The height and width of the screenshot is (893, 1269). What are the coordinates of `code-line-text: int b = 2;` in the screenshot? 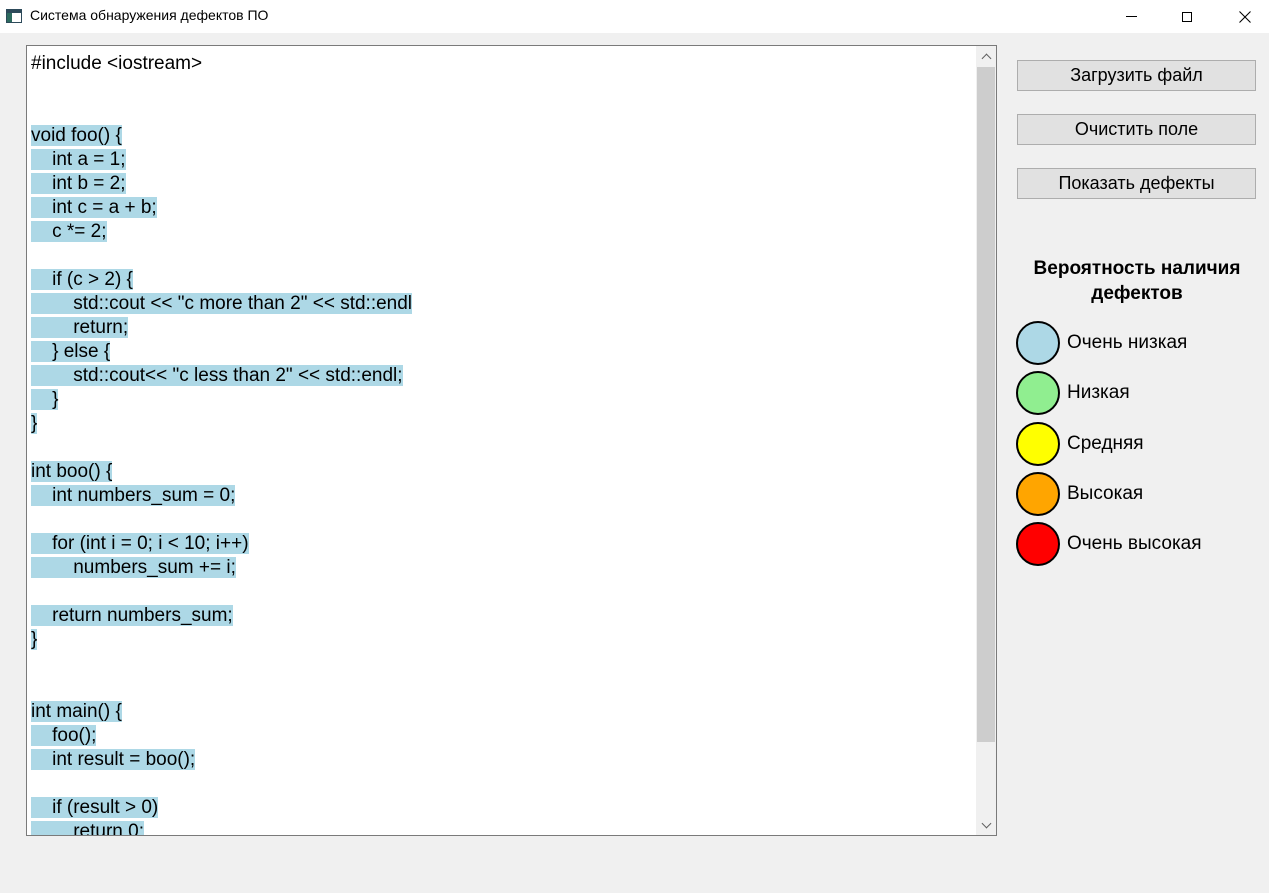 It's located at (78, 183).